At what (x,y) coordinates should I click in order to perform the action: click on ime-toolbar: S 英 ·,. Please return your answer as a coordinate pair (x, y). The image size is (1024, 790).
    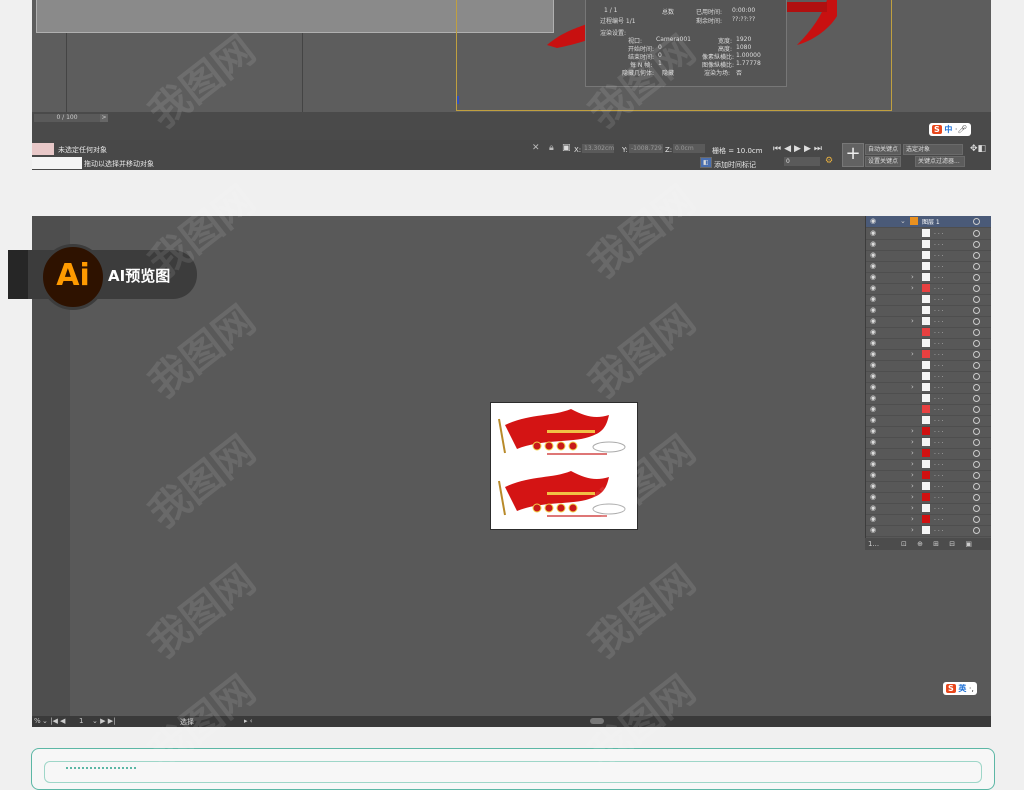
    Looking at the image, I should click on (960, 688).